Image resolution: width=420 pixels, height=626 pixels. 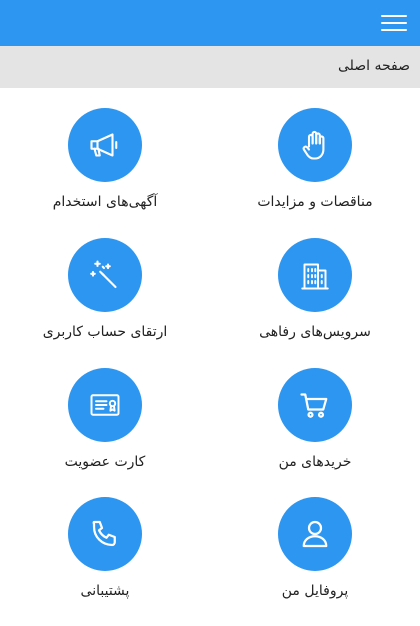 I want to click on membership-card-icon, so click(x=105, y=405).